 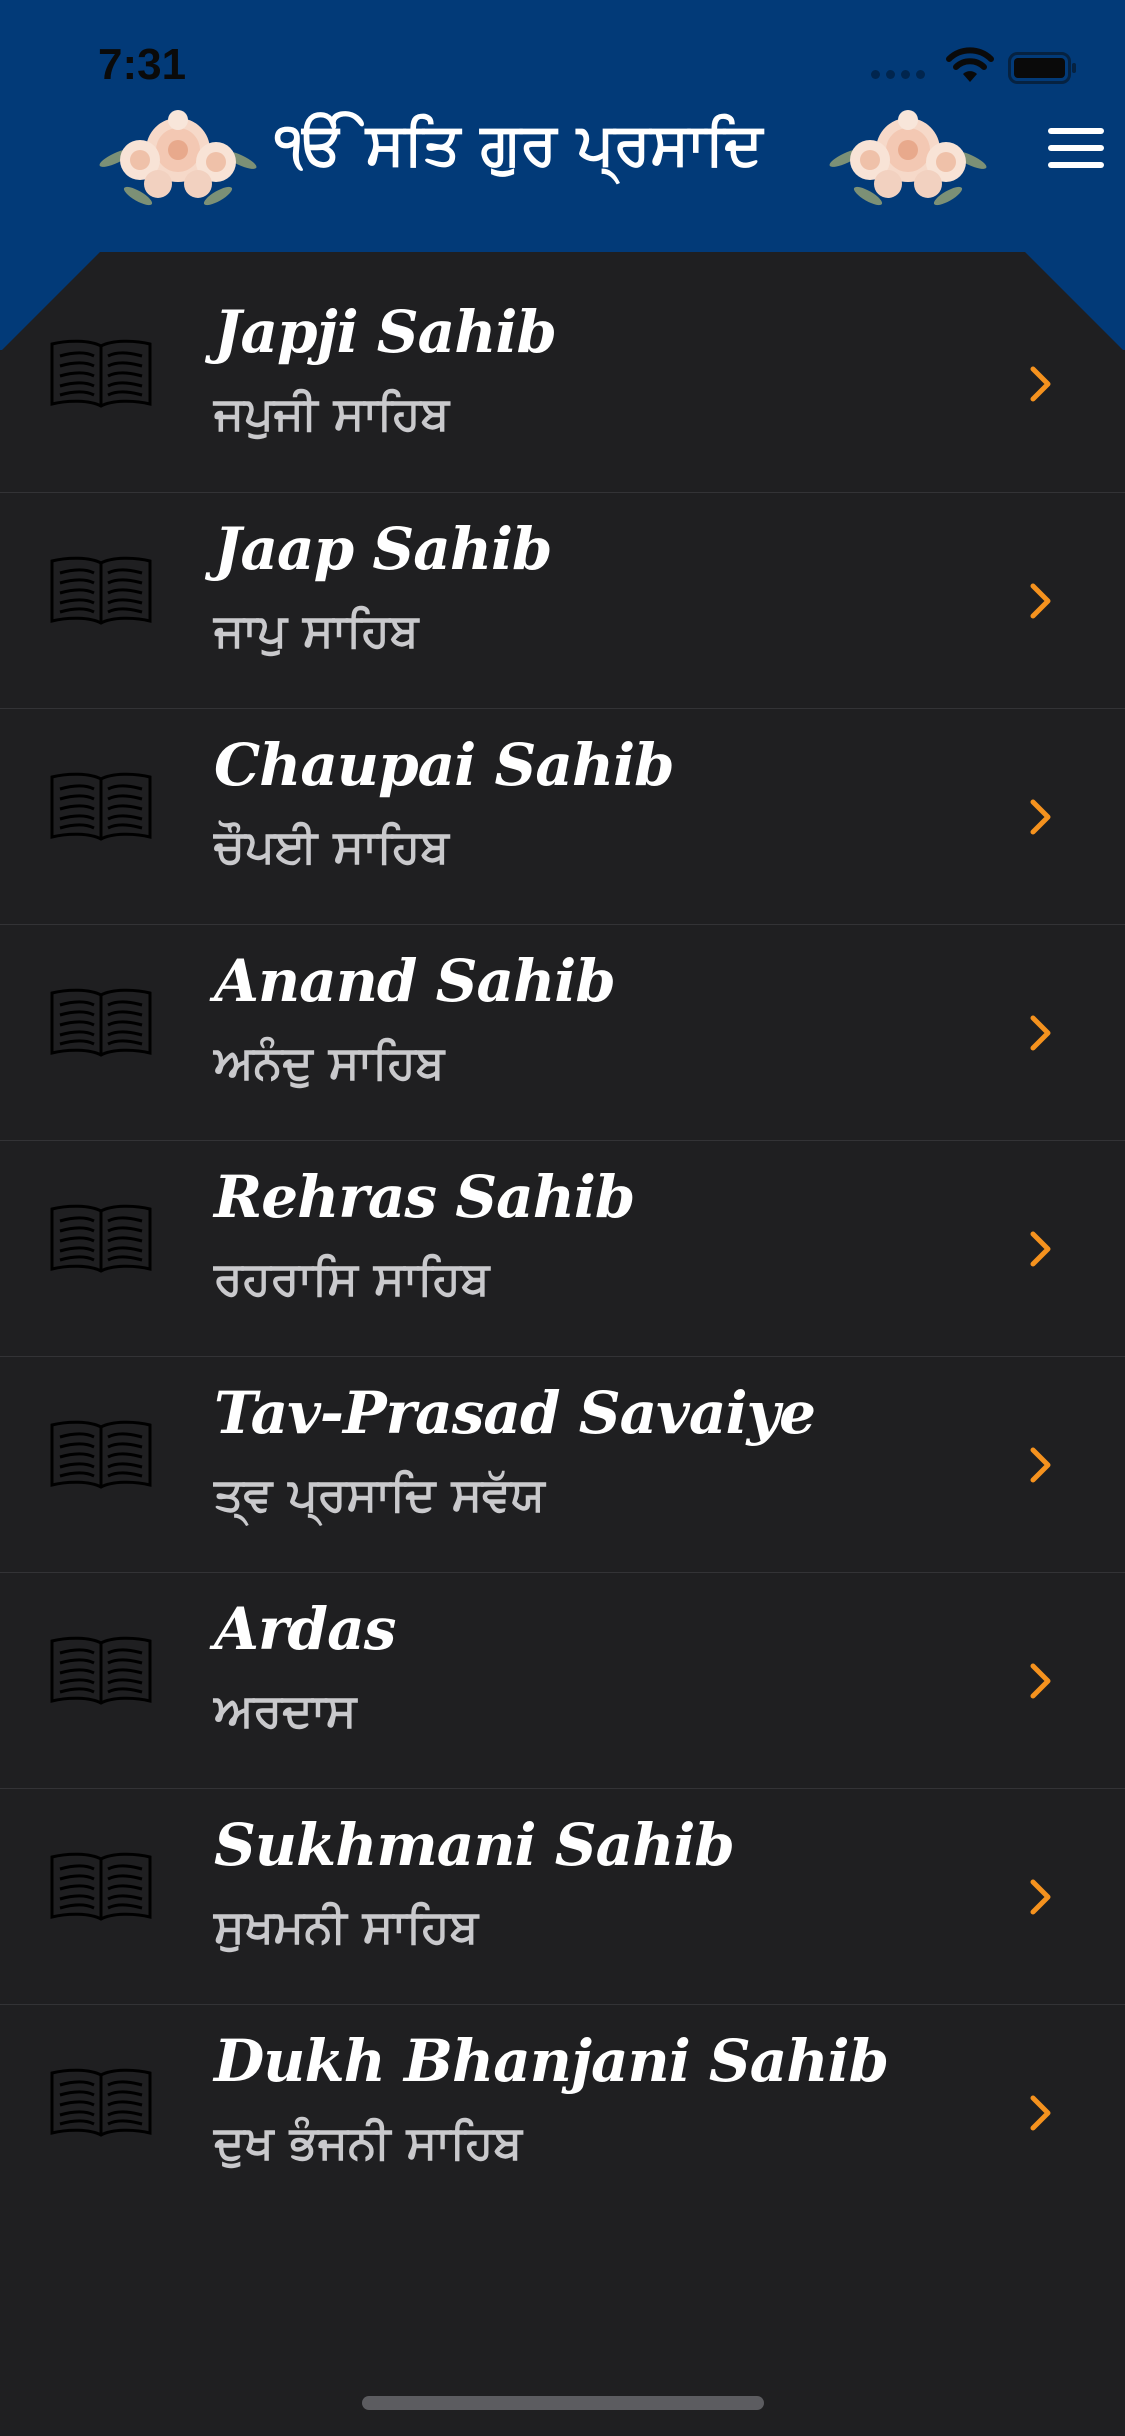 What do you see at coordinates (474, 1845) in the screenshot?
I see `title-english: Sukhmani Sahib` at bounding box center [474, 1845].